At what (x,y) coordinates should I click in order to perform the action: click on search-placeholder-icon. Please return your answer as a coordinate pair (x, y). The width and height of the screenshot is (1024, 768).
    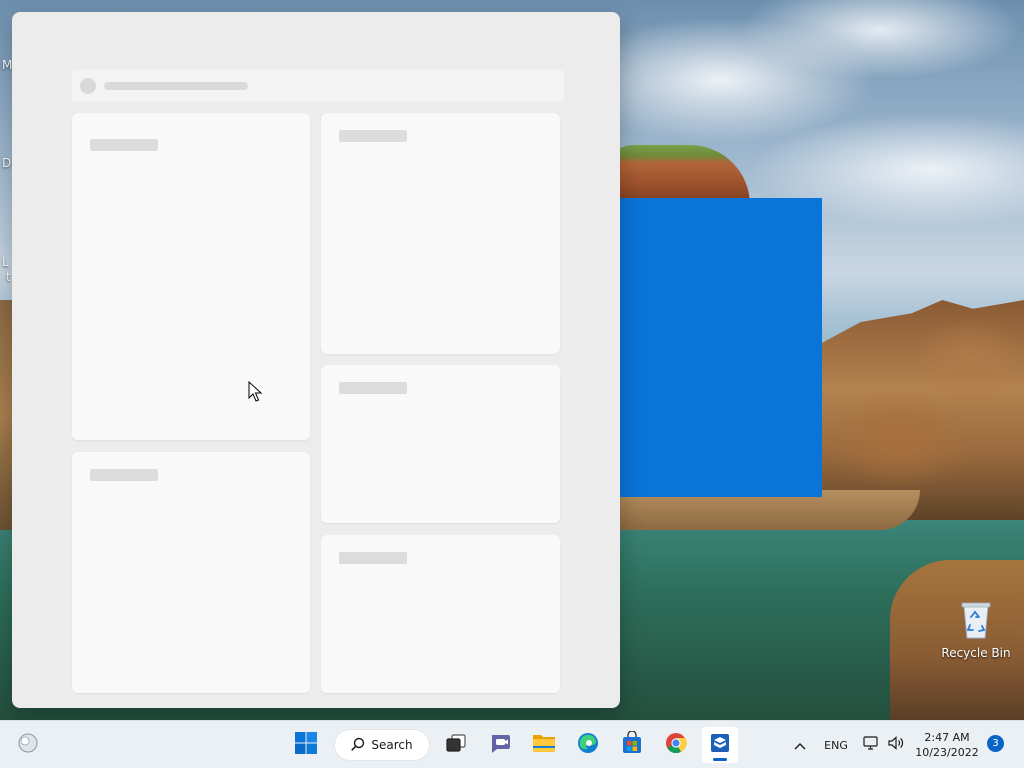
    Looking at the image, I should click on (88, 86).